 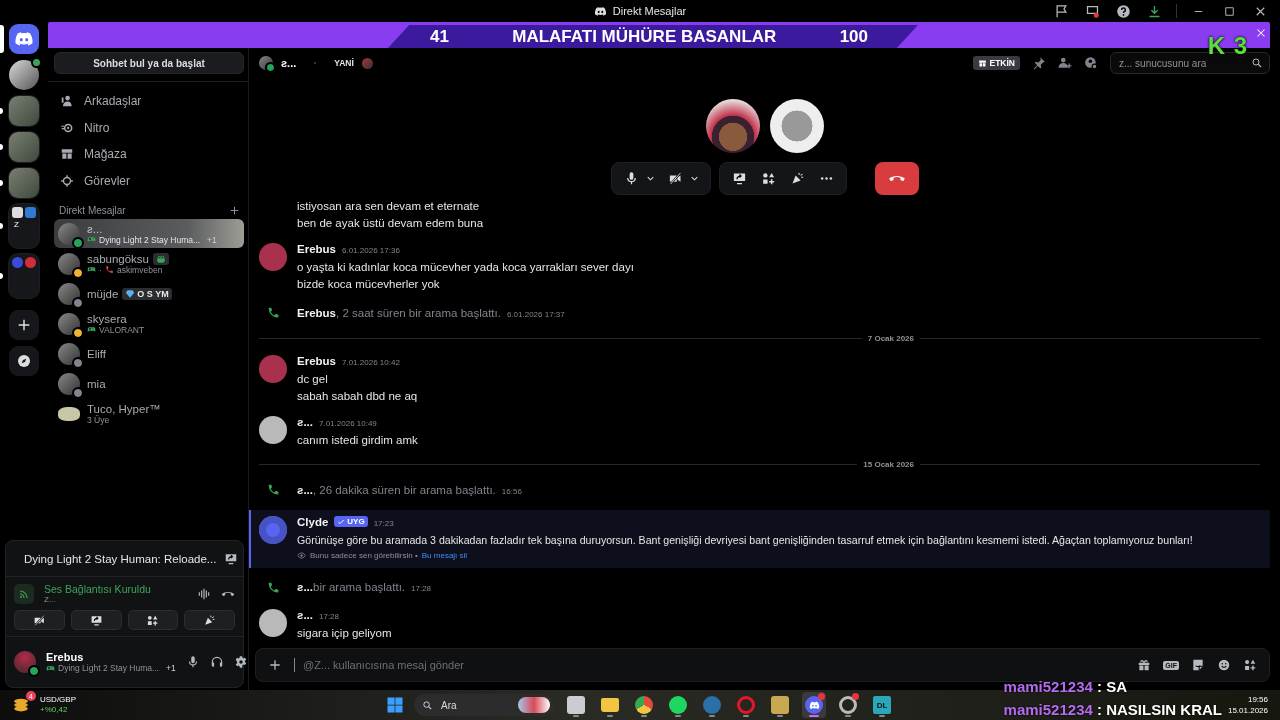 What do you see at coordinates (418, 312) in the screenshot?
I see `call-text: , 2 saat süren bir arama başlattı.` at bounding box center [418, 312].